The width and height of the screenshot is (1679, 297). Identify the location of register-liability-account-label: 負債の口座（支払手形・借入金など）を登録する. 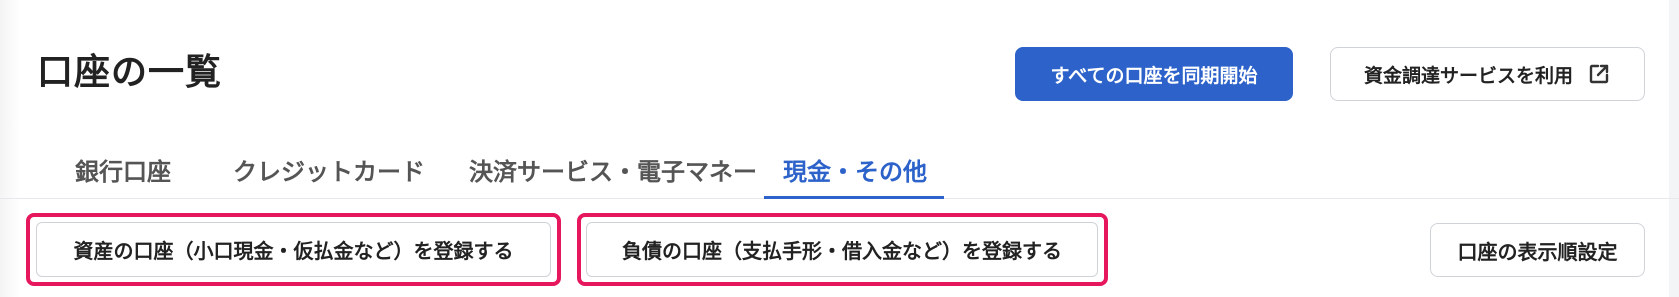
(842, 251).